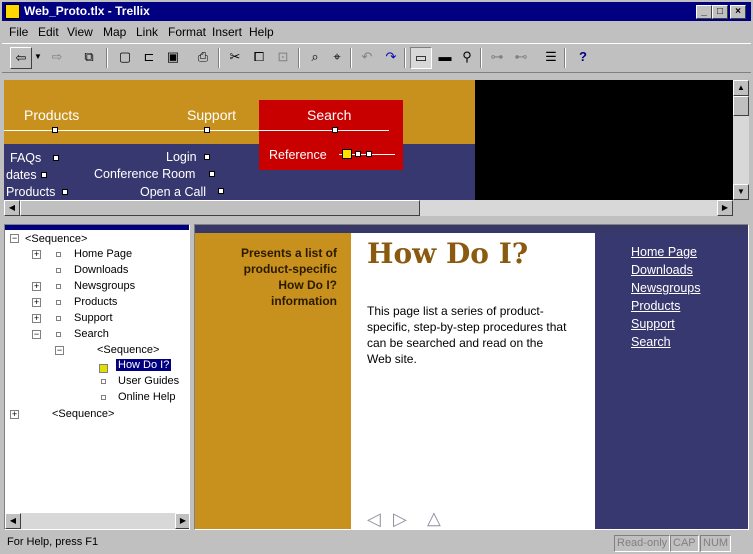 This screenshot has height=554, width=753. What do you see at coordinates (53, 542) in the screenshot?
I see `status-help-text: For Help, press F1` at bounding box center [53, 542].